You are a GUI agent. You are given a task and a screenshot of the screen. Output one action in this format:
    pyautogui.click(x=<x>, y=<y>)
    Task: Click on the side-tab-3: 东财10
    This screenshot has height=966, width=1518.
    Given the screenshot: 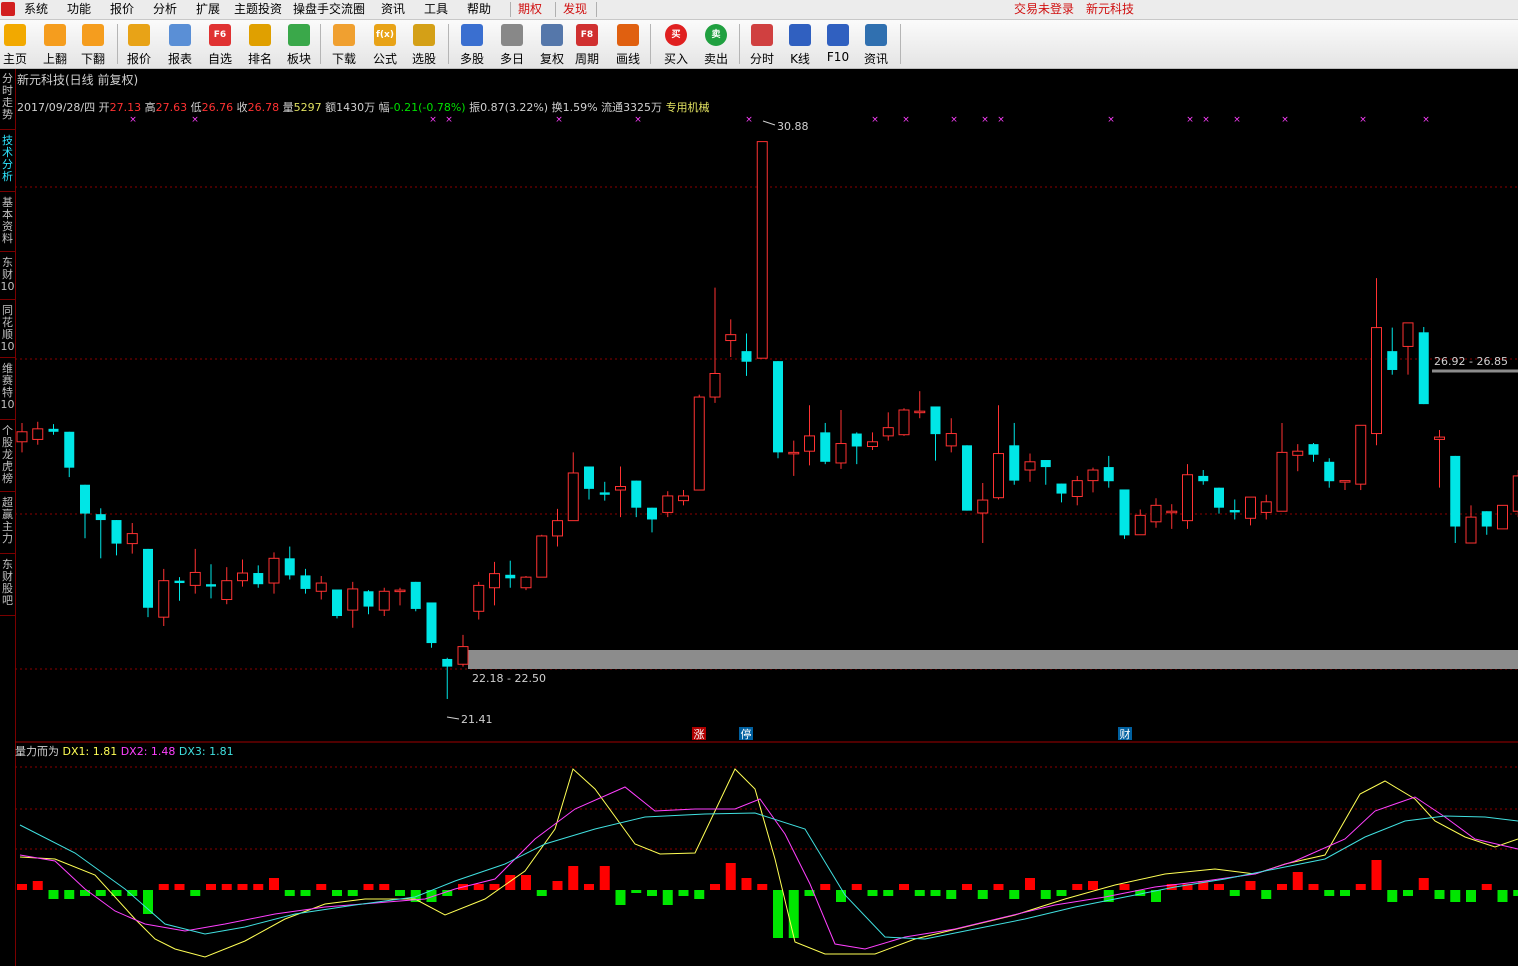 What is the action you would take?
    pyautogui.click(x=7, y=278)
    